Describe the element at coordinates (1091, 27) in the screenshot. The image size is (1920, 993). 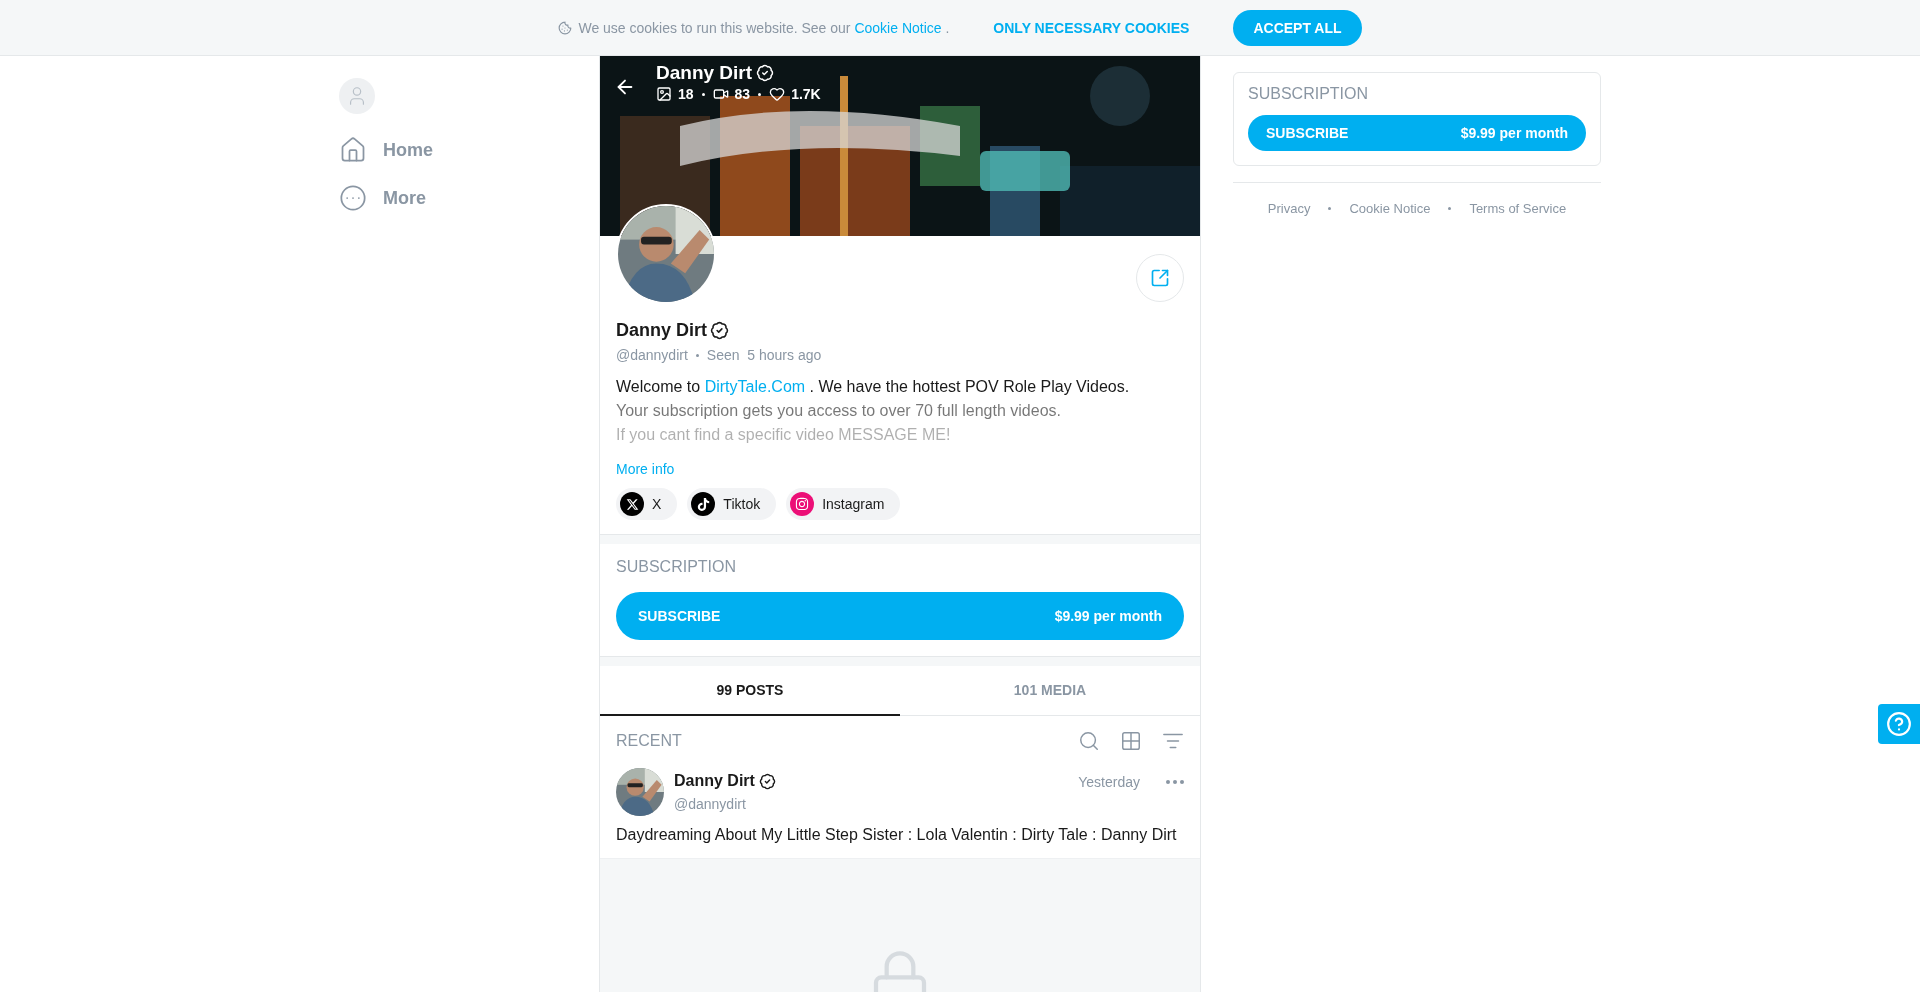
I see `necessary-cookies-button: ONLY NECESSARY COOKIES` at that location.